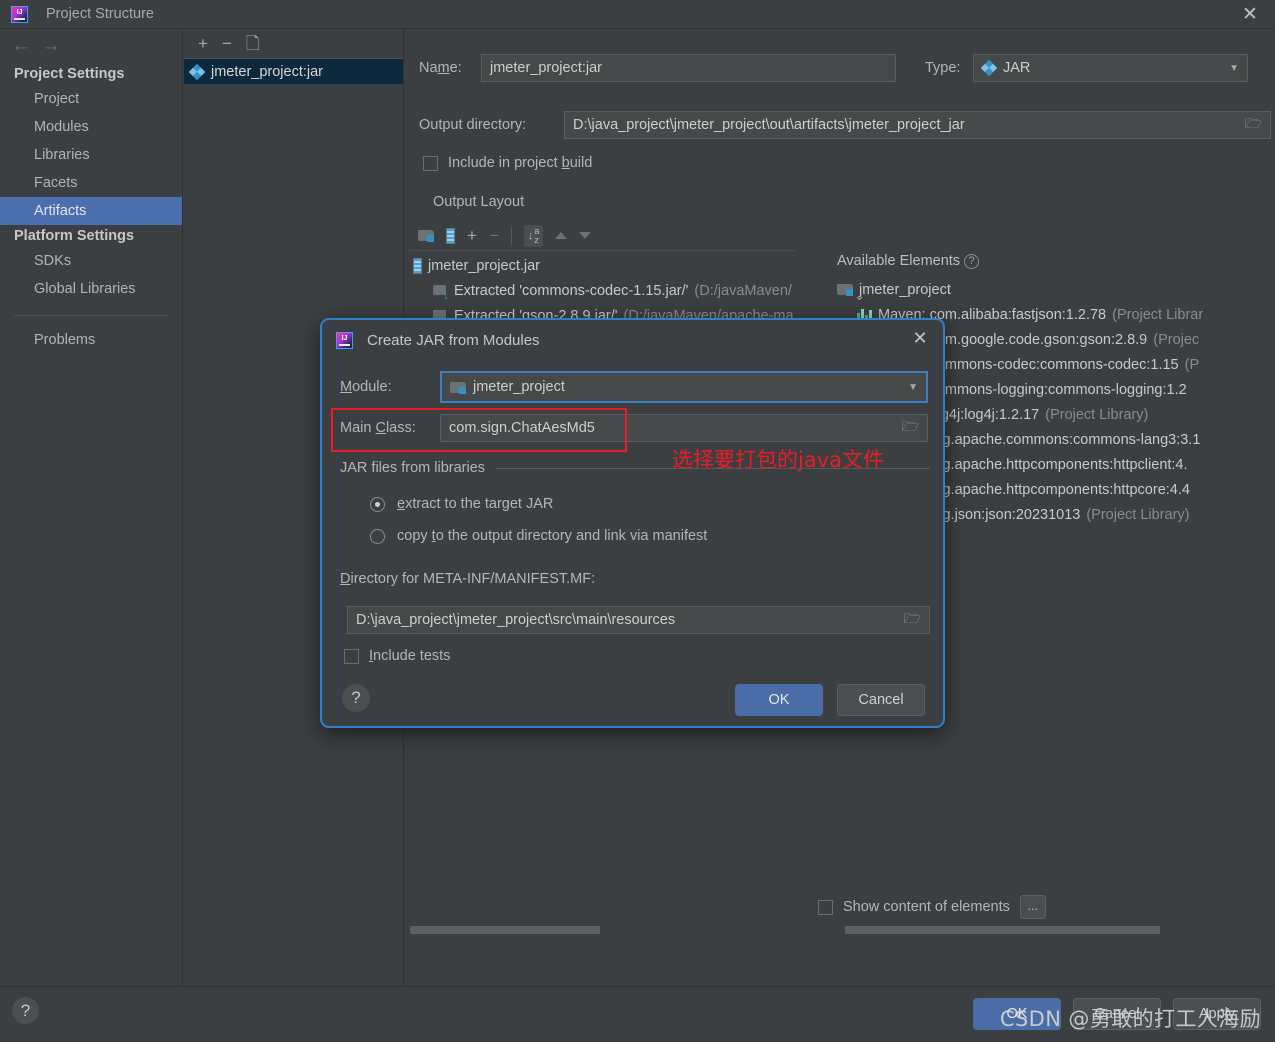  I want to click on list-item-note: (Projec, so click(1176, 339).